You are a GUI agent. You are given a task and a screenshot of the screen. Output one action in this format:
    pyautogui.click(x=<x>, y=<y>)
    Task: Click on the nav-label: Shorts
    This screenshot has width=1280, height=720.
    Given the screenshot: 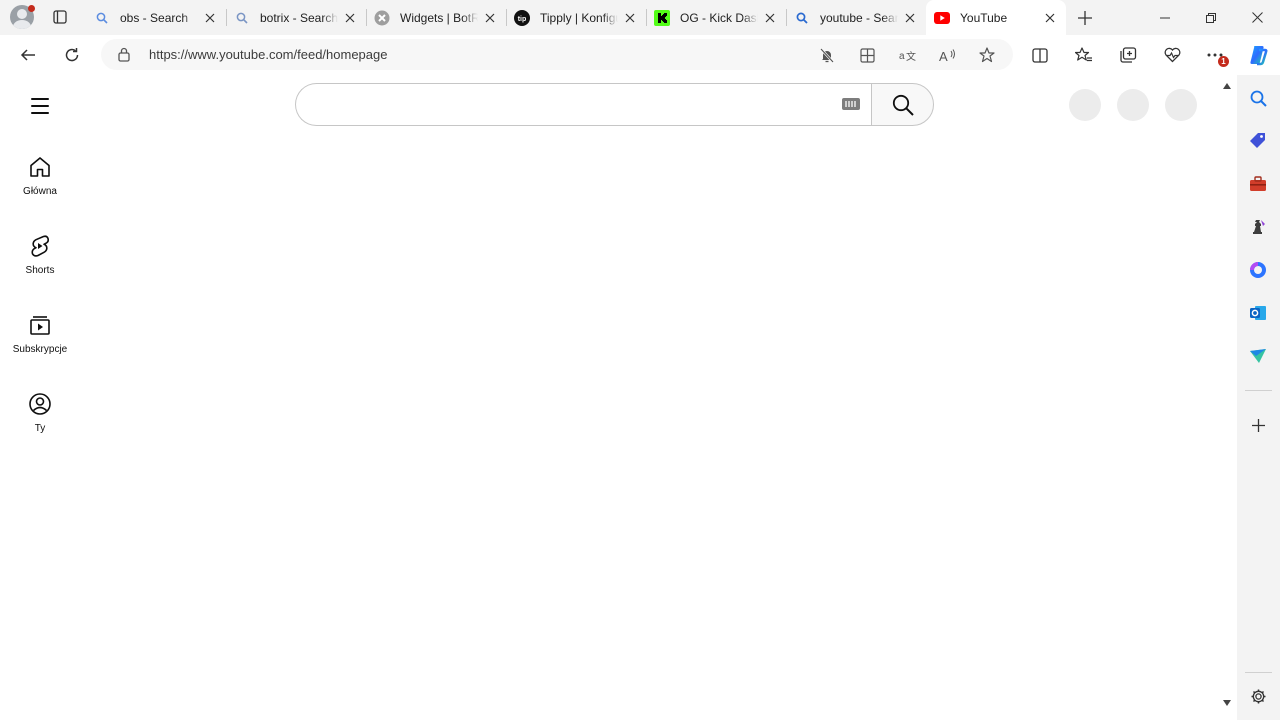 What is the action you would take?
    pyautogui.click(x=40, y=270)
    